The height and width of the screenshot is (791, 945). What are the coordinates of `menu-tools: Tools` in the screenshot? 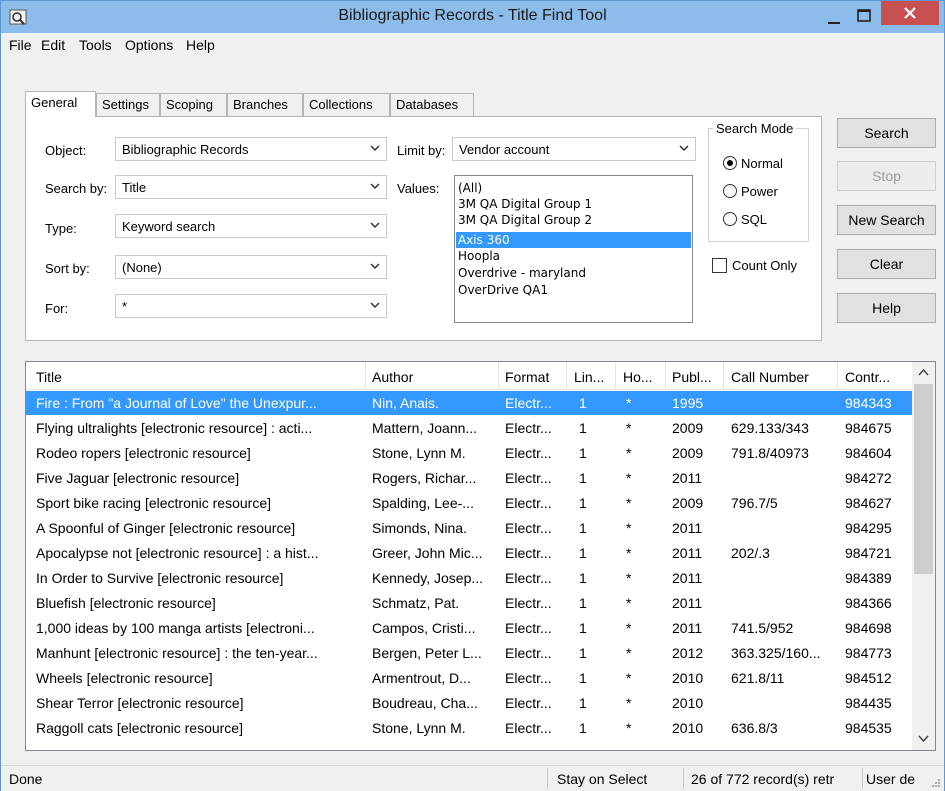 It's located at (95, 45).